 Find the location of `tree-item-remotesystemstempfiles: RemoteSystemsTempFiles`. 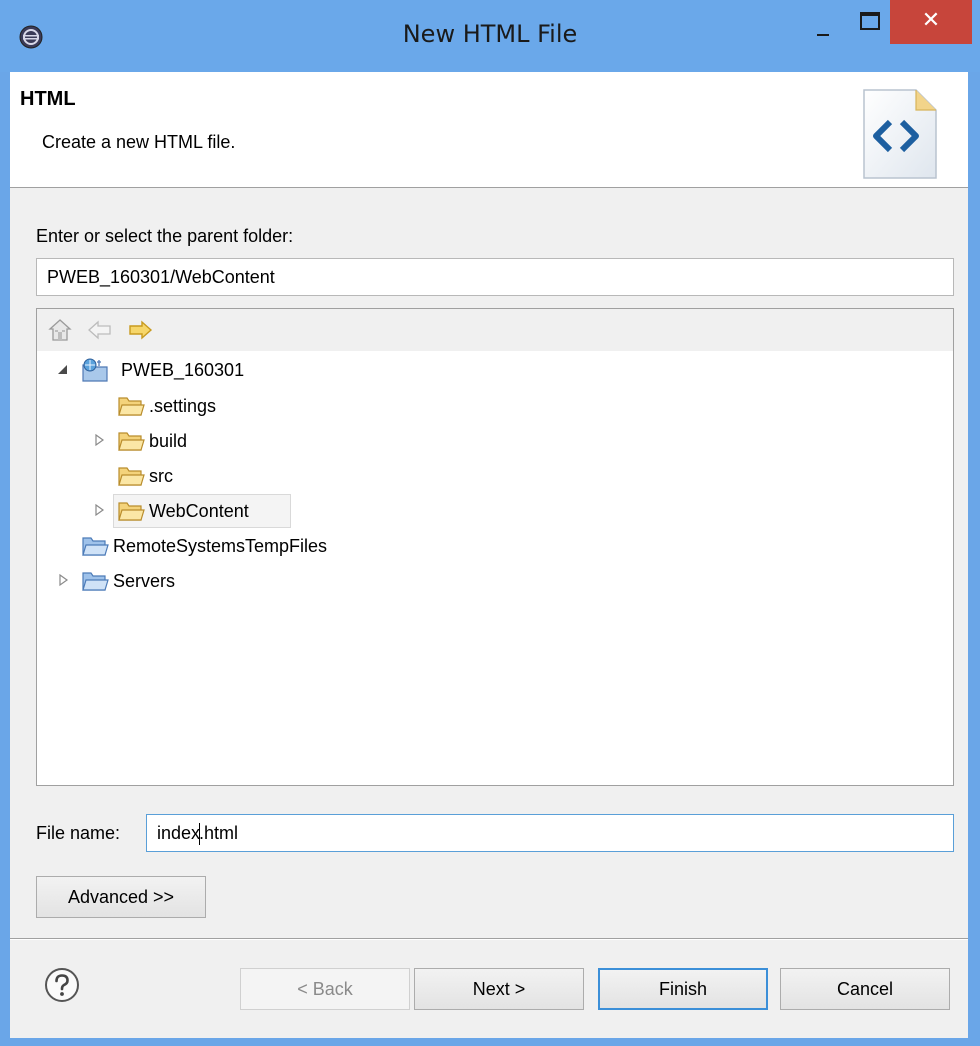

tree-item-remotesystemstempfiles: RemoteSystemsTempFiles is located at coordinates (495, 546).